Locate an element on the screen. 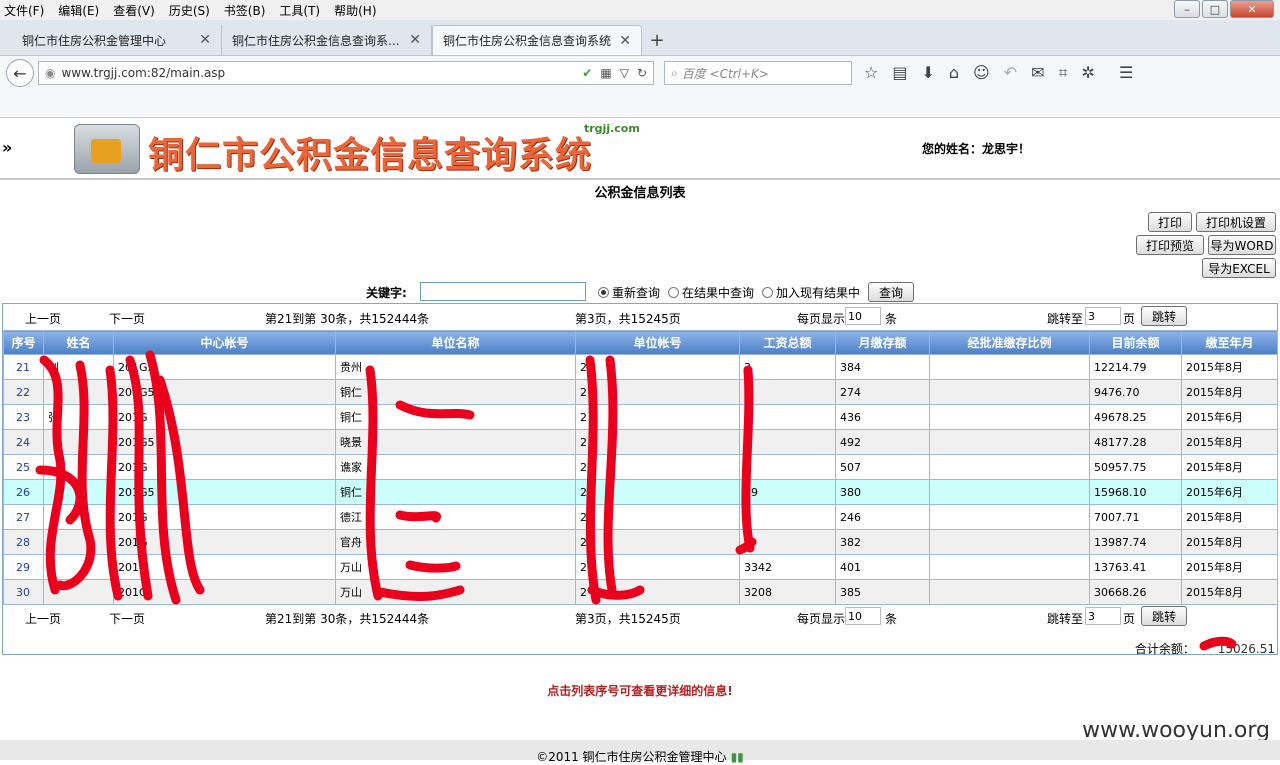  maximize-icon: □ is located at coordinates (1215, 9).